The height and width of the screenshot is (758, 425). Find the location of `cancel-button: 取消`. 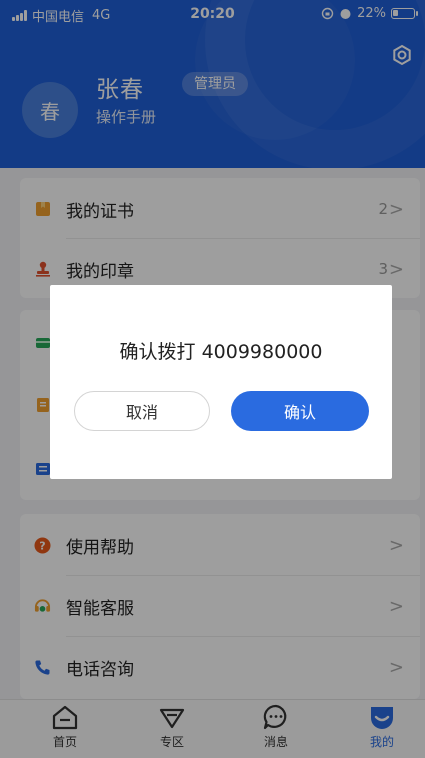

cancel-button: 取消 is located at coordinates (142, 411).